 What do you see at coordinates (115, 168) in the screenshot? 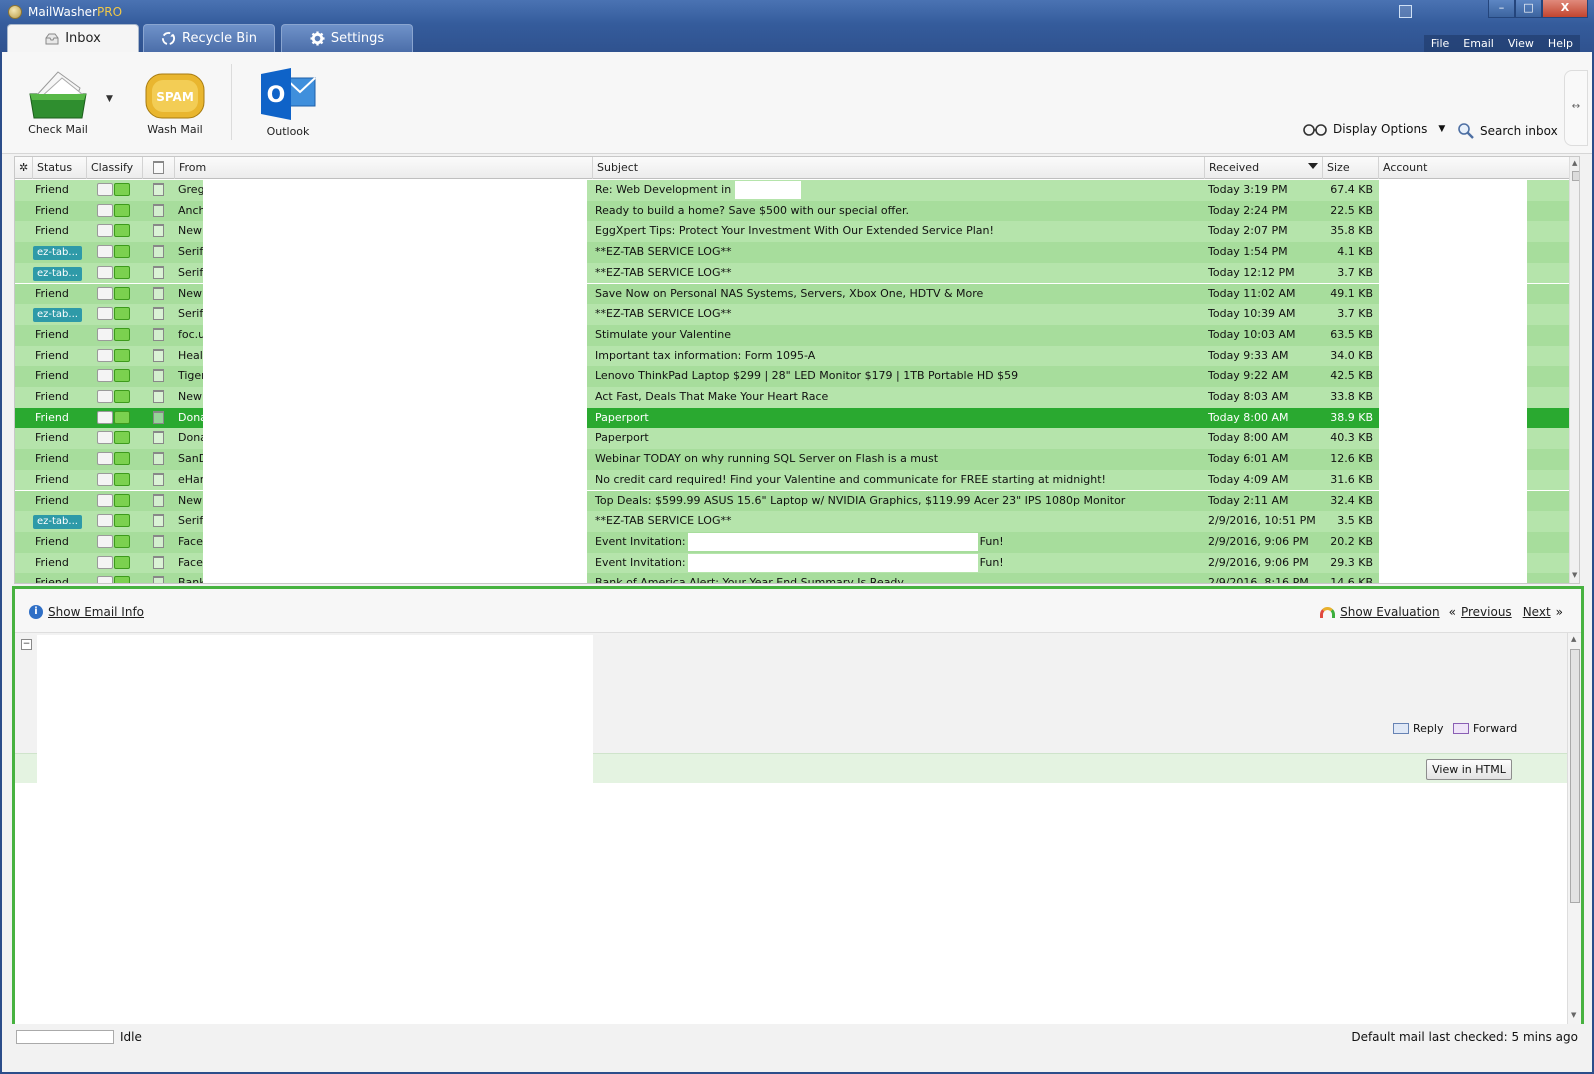
I see `column-header-classify: Classify` at bounding box center [115, 168].